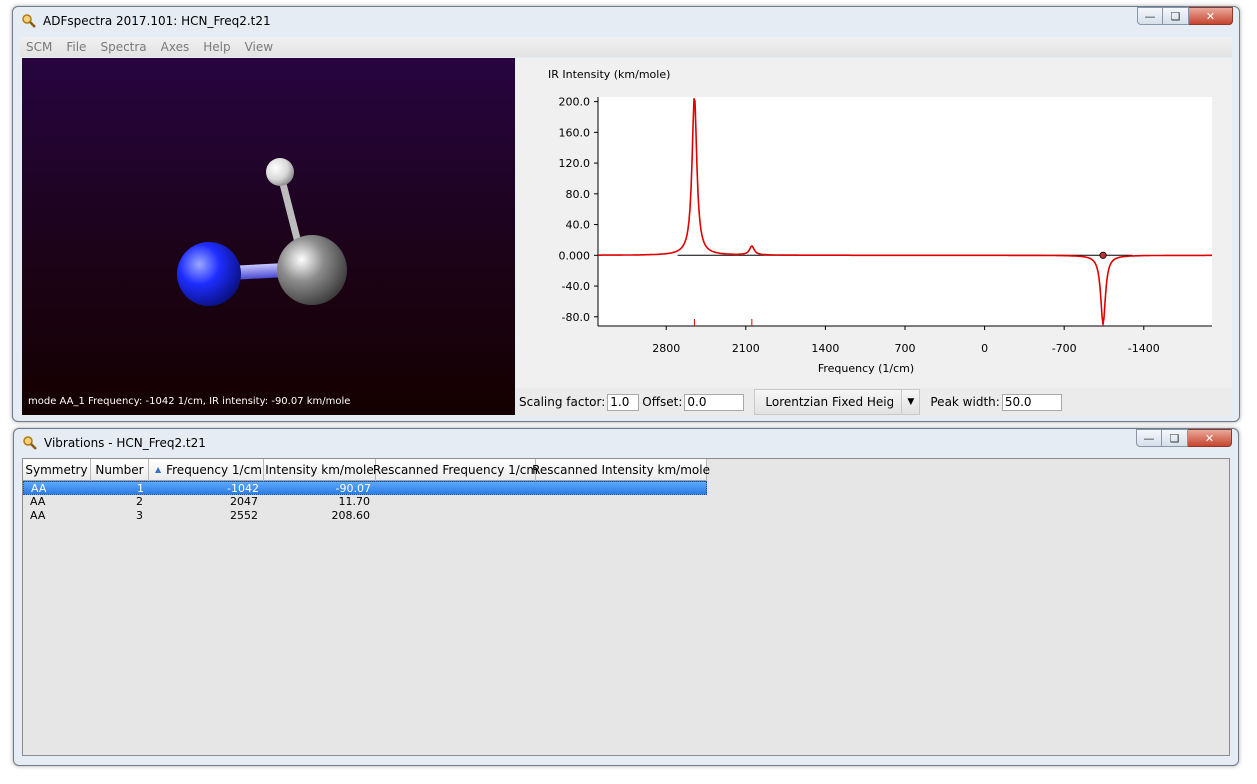  What do you see at coordinates (984, 348) in the screenshot?
I see `x-tick-label: 0` at bounding box center [984, 348].